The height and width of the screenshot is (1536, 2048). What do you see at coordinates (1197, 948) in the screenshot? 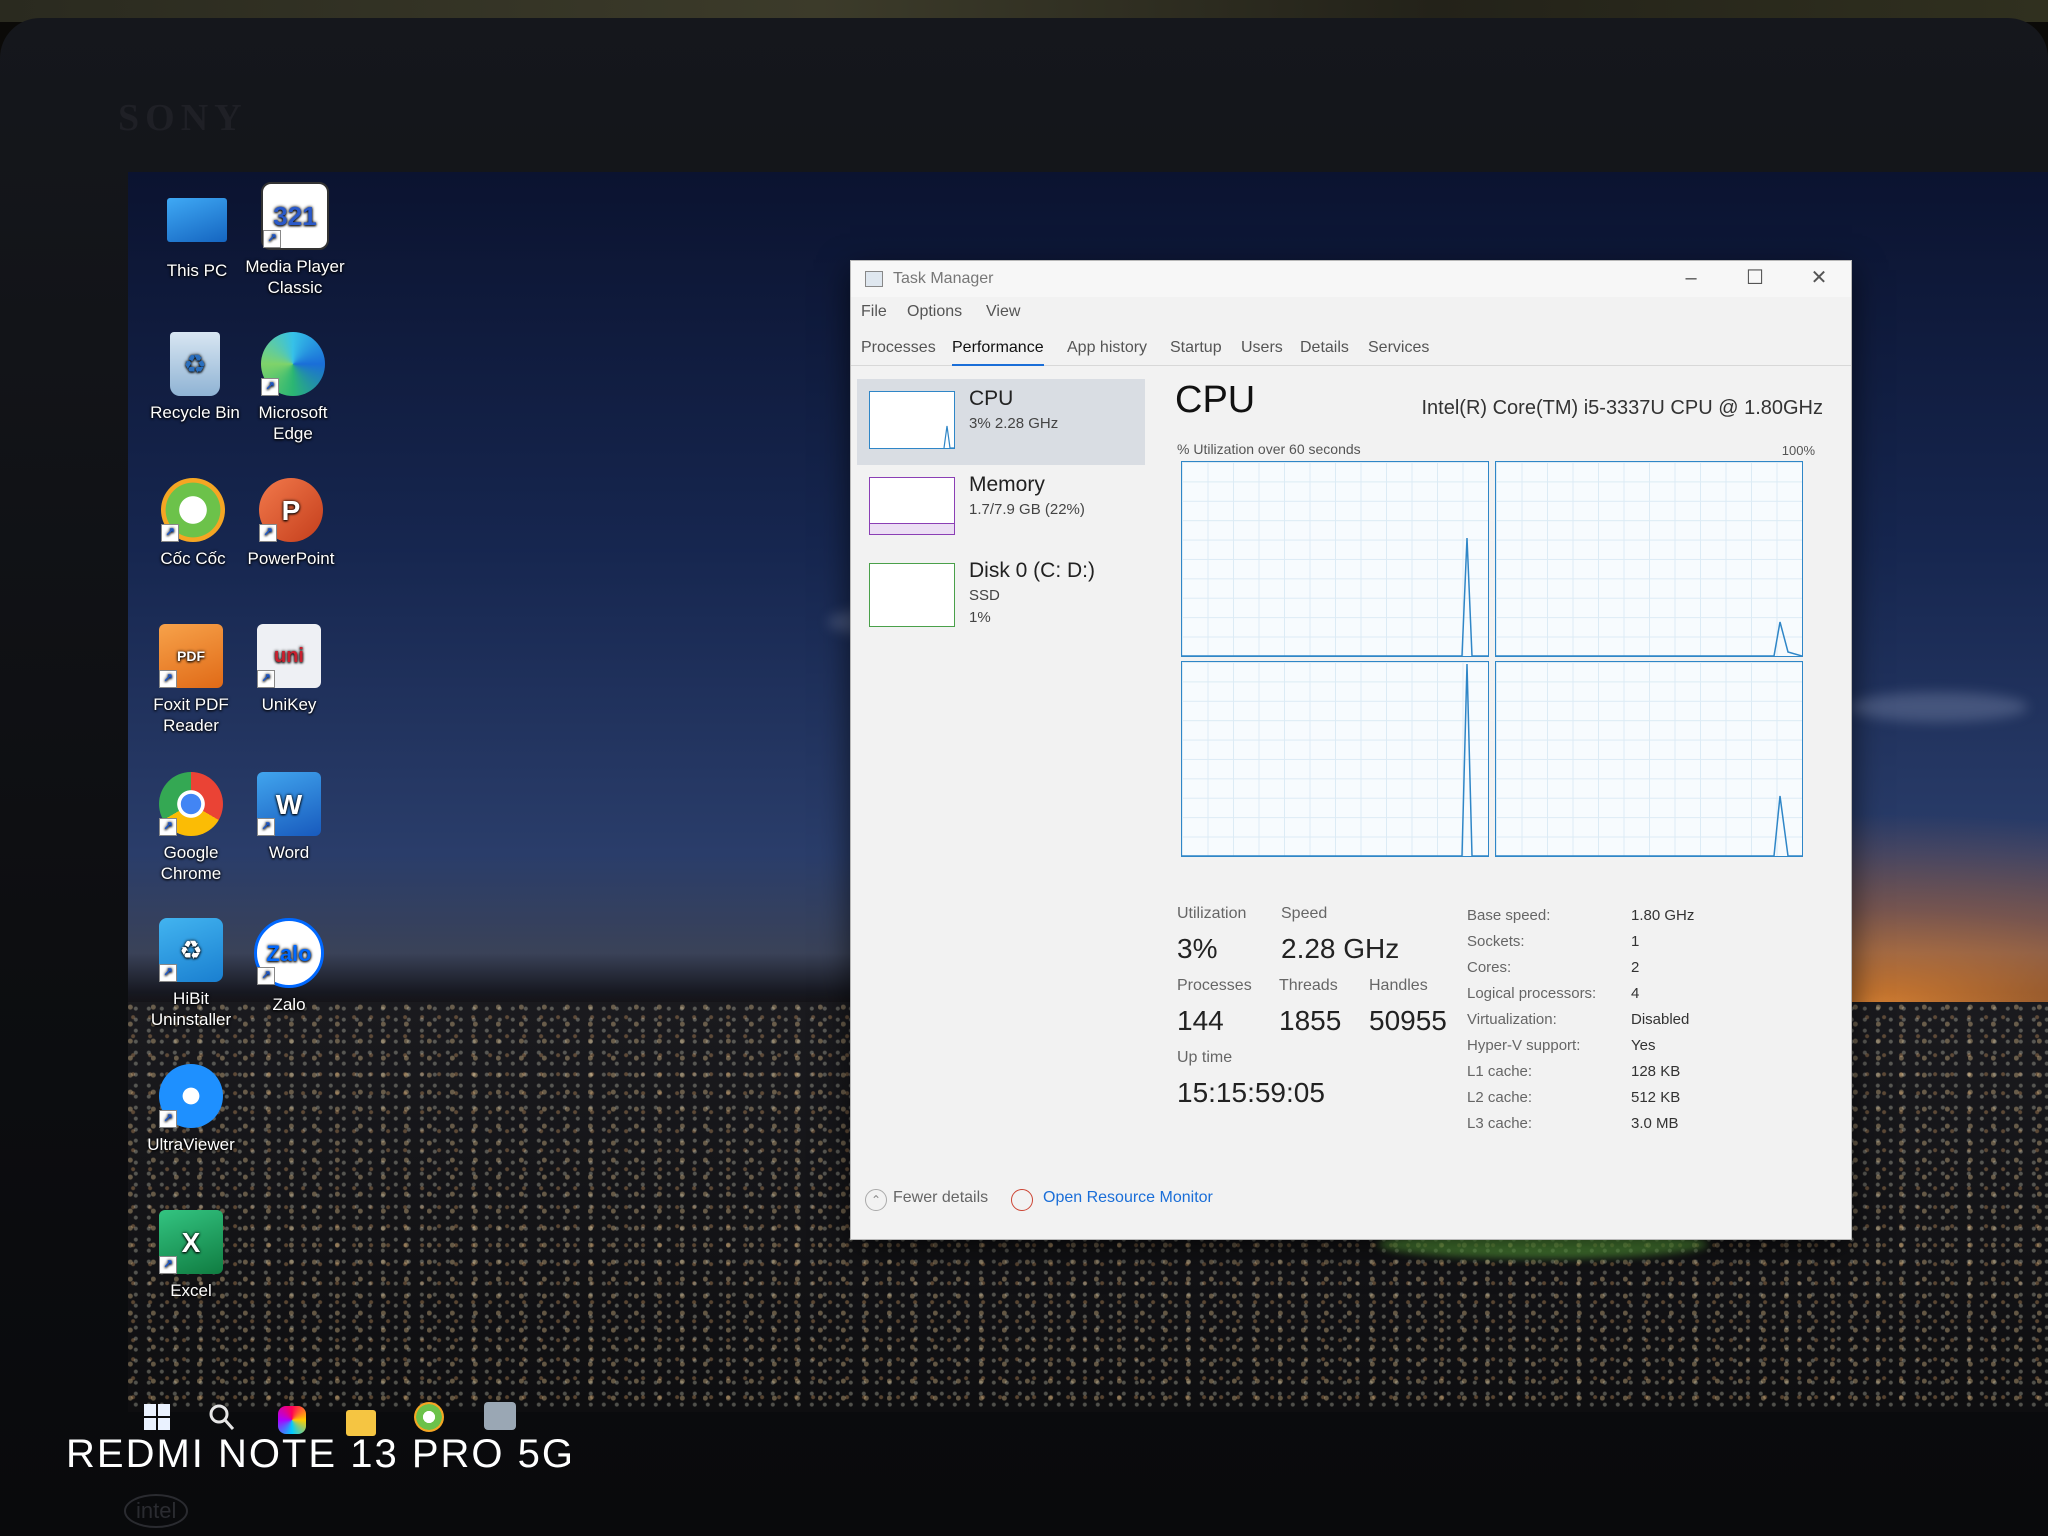
I see `utilization-value: 3%` at bounding box center [1197, 948].